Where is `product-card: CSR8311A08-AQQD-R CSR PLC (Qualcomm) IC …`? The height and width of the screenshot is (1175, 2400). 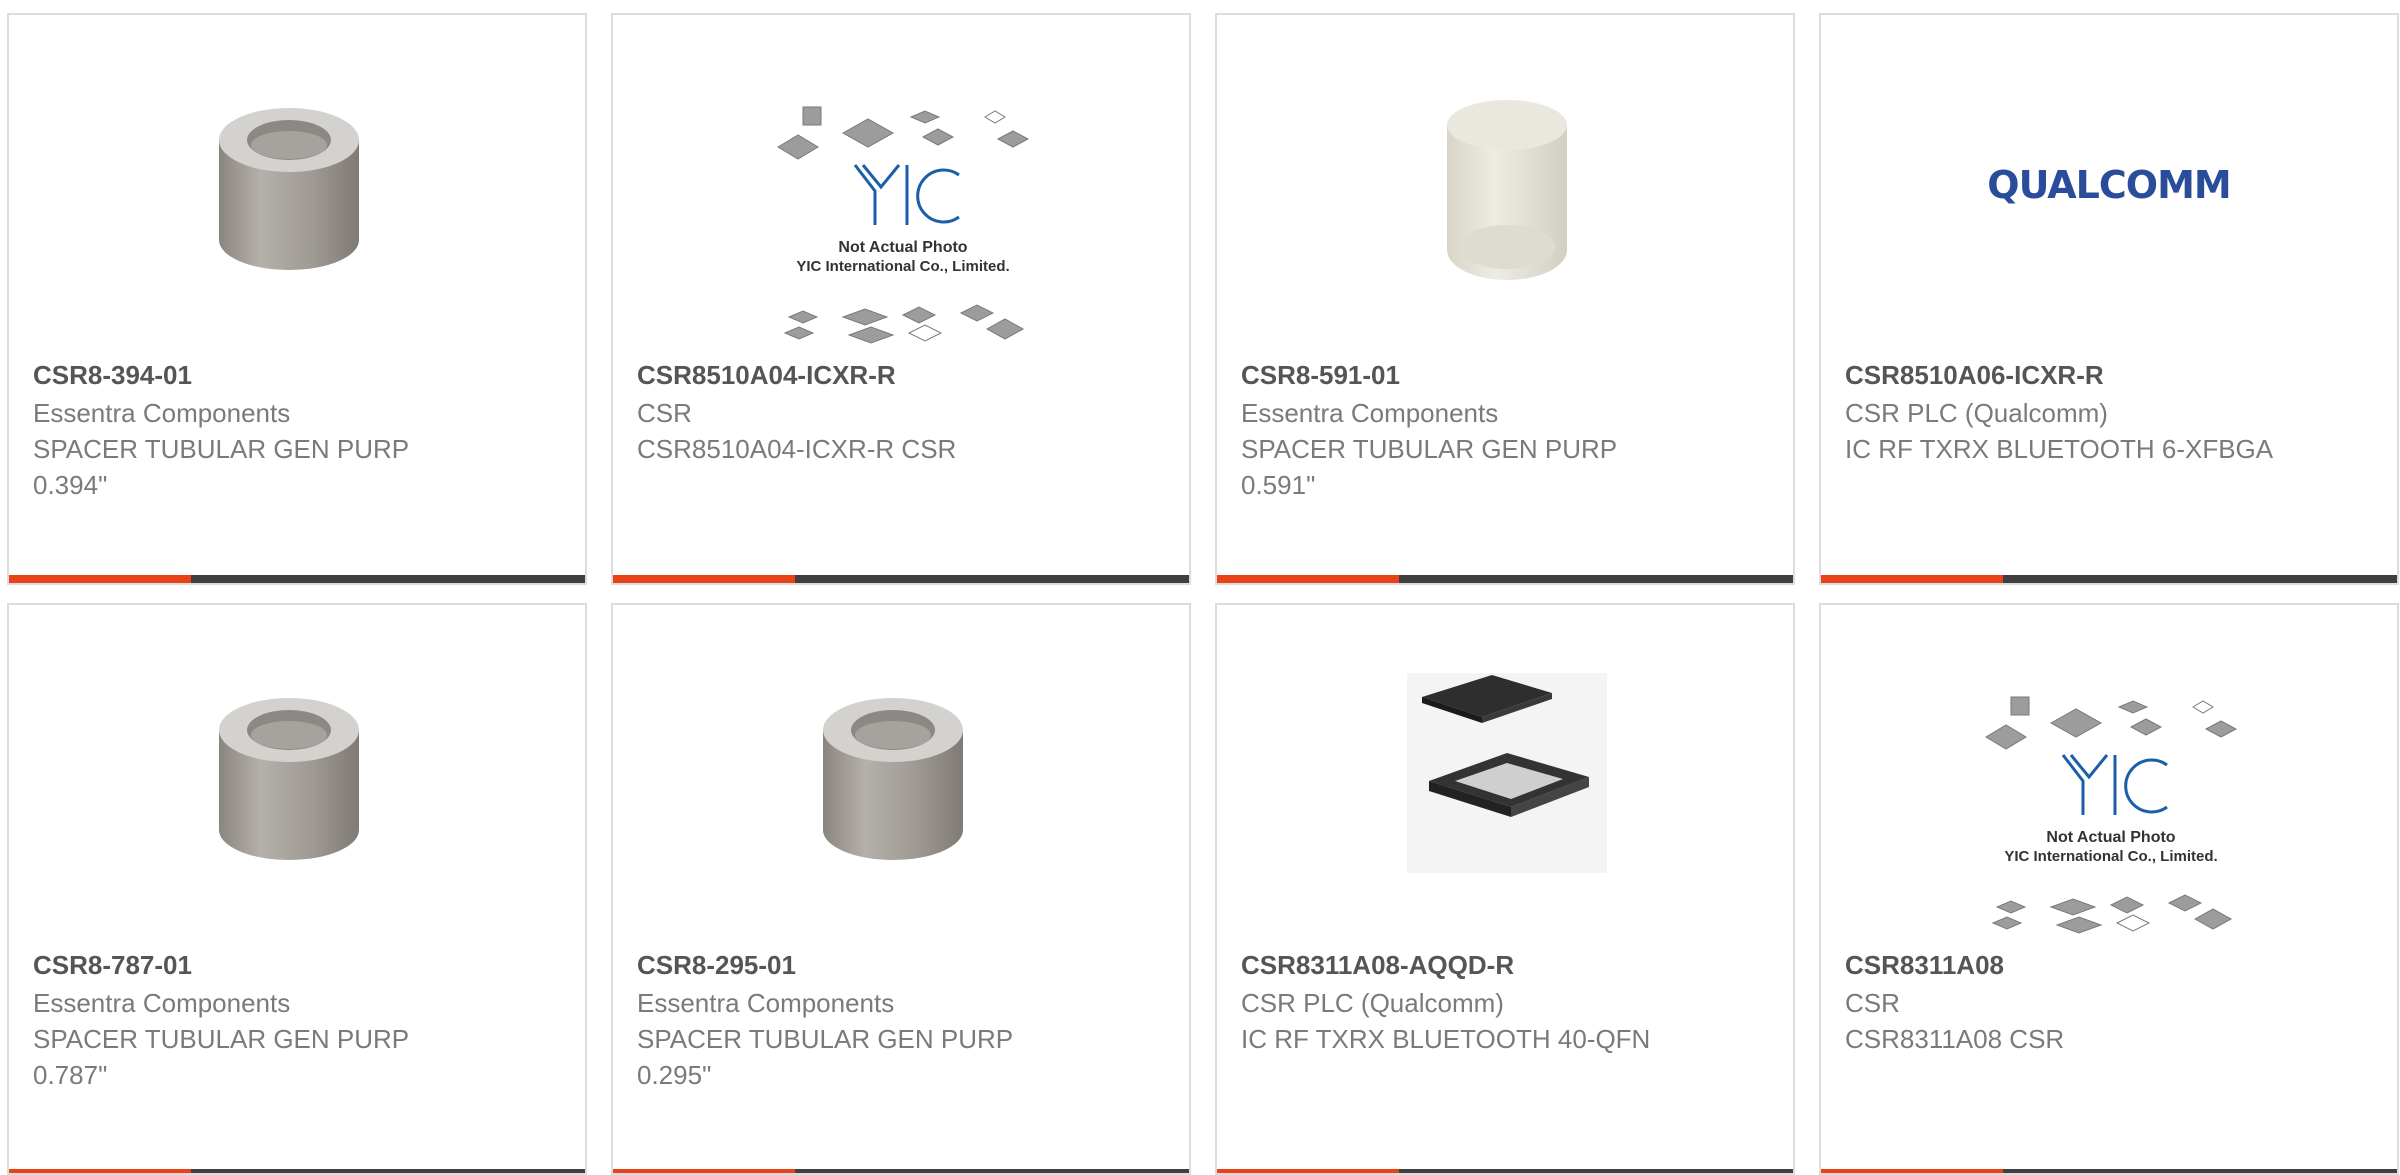
product-card: CSR8311A08-AQQD-R CSR PLC (Qualcomm) IC … is located at coordinates (1505, 889).